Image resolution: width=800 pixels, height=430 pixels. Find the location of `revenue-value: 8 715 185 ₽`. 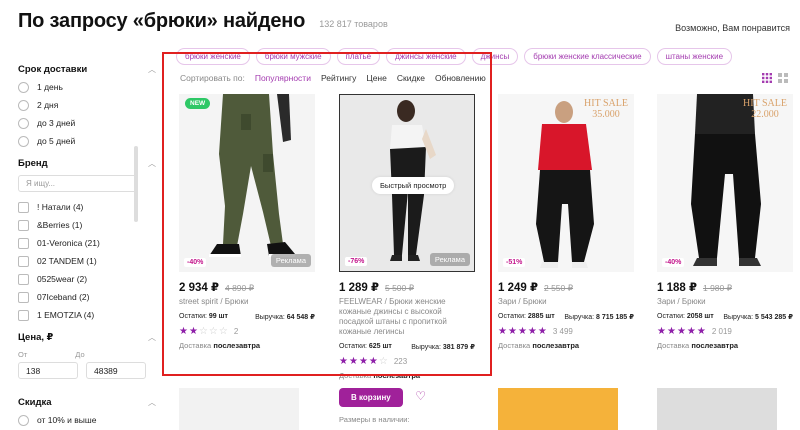

revenue-value: 8 715 185 ₽ is located at coordinates (615, 317).